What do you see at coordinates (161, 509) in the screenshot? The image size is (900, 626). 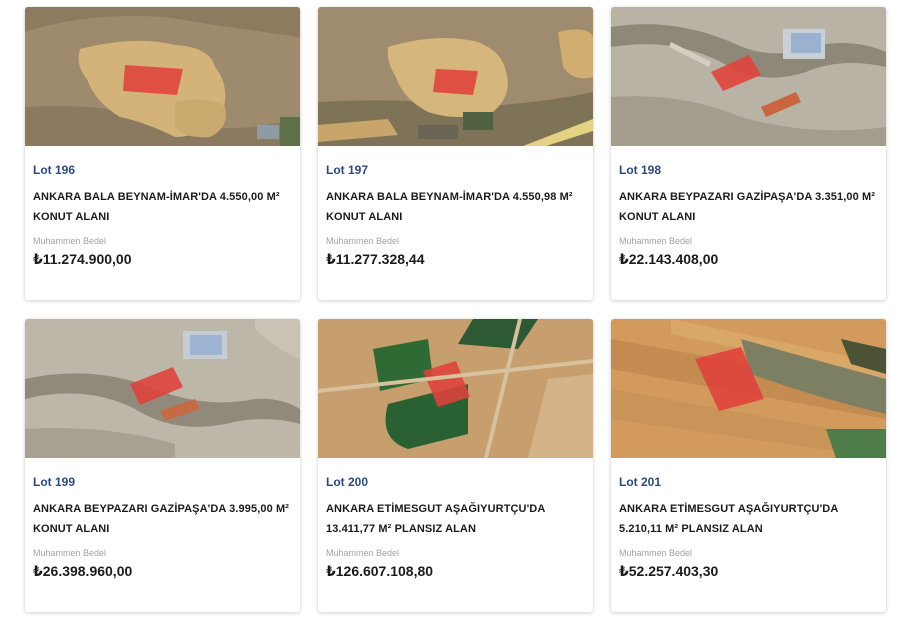 I see `lot-title-line: ANKARA BEYPAZARI GAZİPAŞA'DA 3.995,00 M²` at bounding box center [161, 509].